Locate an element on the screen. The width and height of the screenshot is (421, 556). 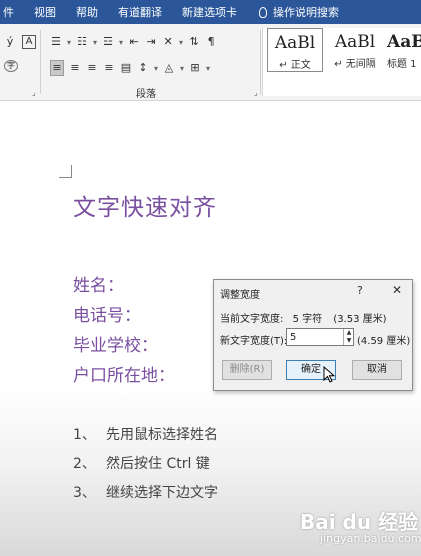
document-title: 文字快速对齐 is located at coordinates (145, 208).